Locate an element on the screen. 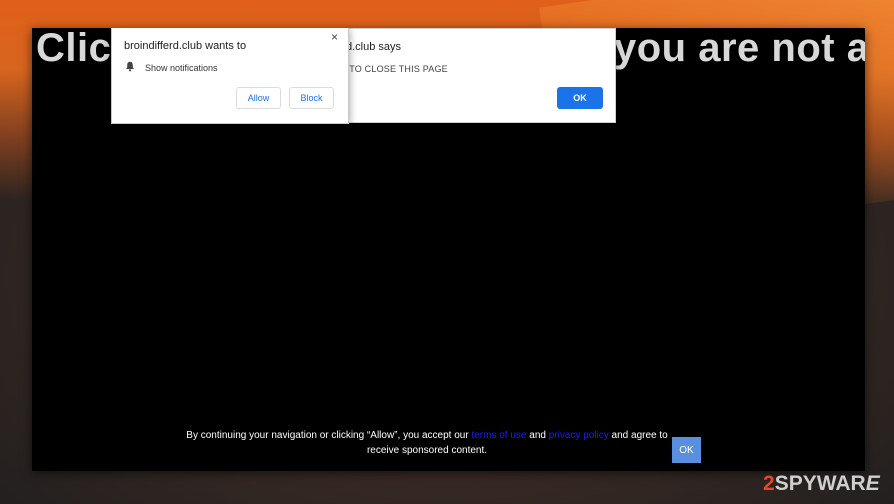 The image size is (894, 504). bell-icon is located at coordinates (130, 66).